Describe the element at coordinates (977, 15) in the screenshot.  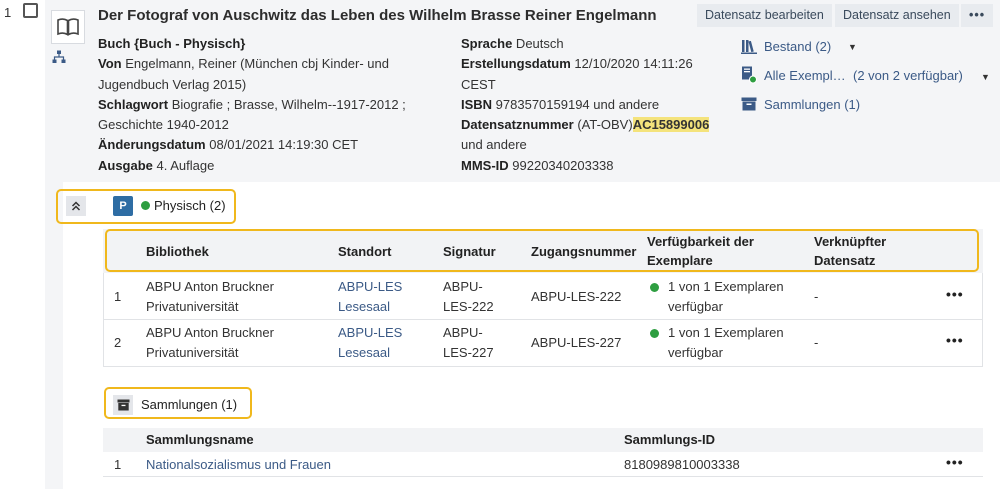
I see `more-actions-button: •••` at that location.